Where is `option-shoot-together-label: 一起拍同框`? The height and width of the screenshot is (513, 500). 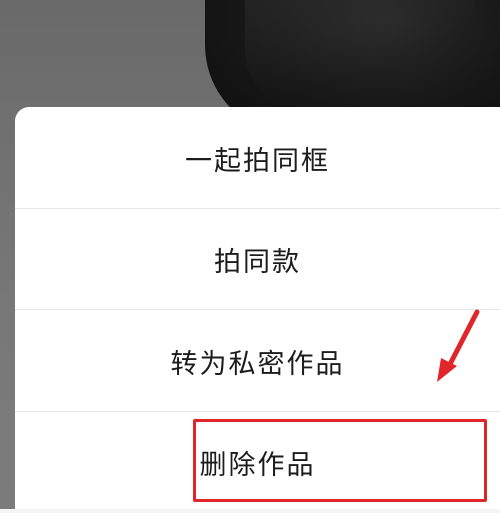
option-shoot-together-label: 一起拍同框 is located at coordinates (257, 161).